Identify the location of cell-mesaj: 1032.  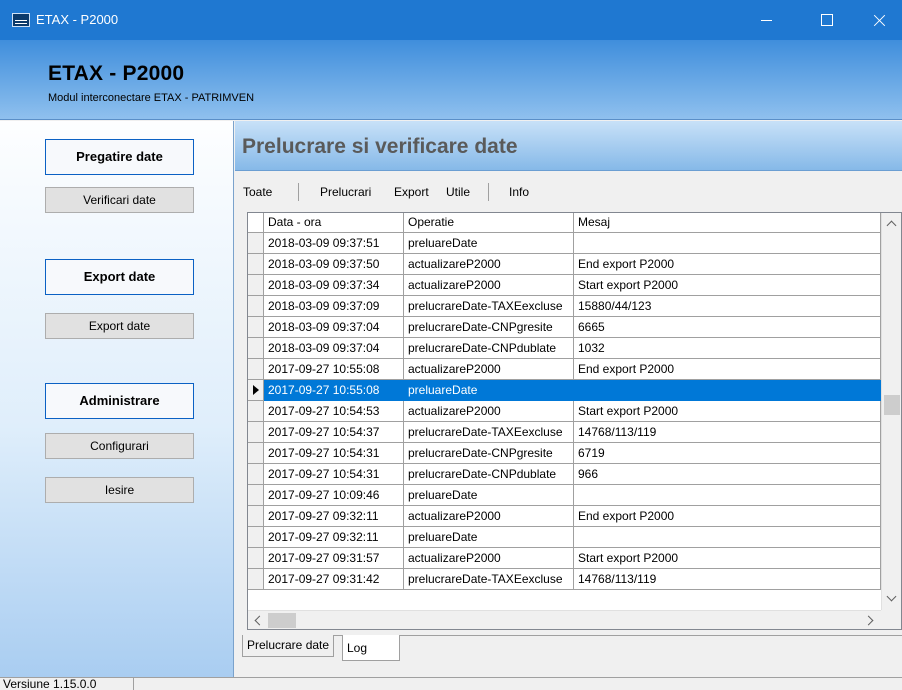
(727, 348).